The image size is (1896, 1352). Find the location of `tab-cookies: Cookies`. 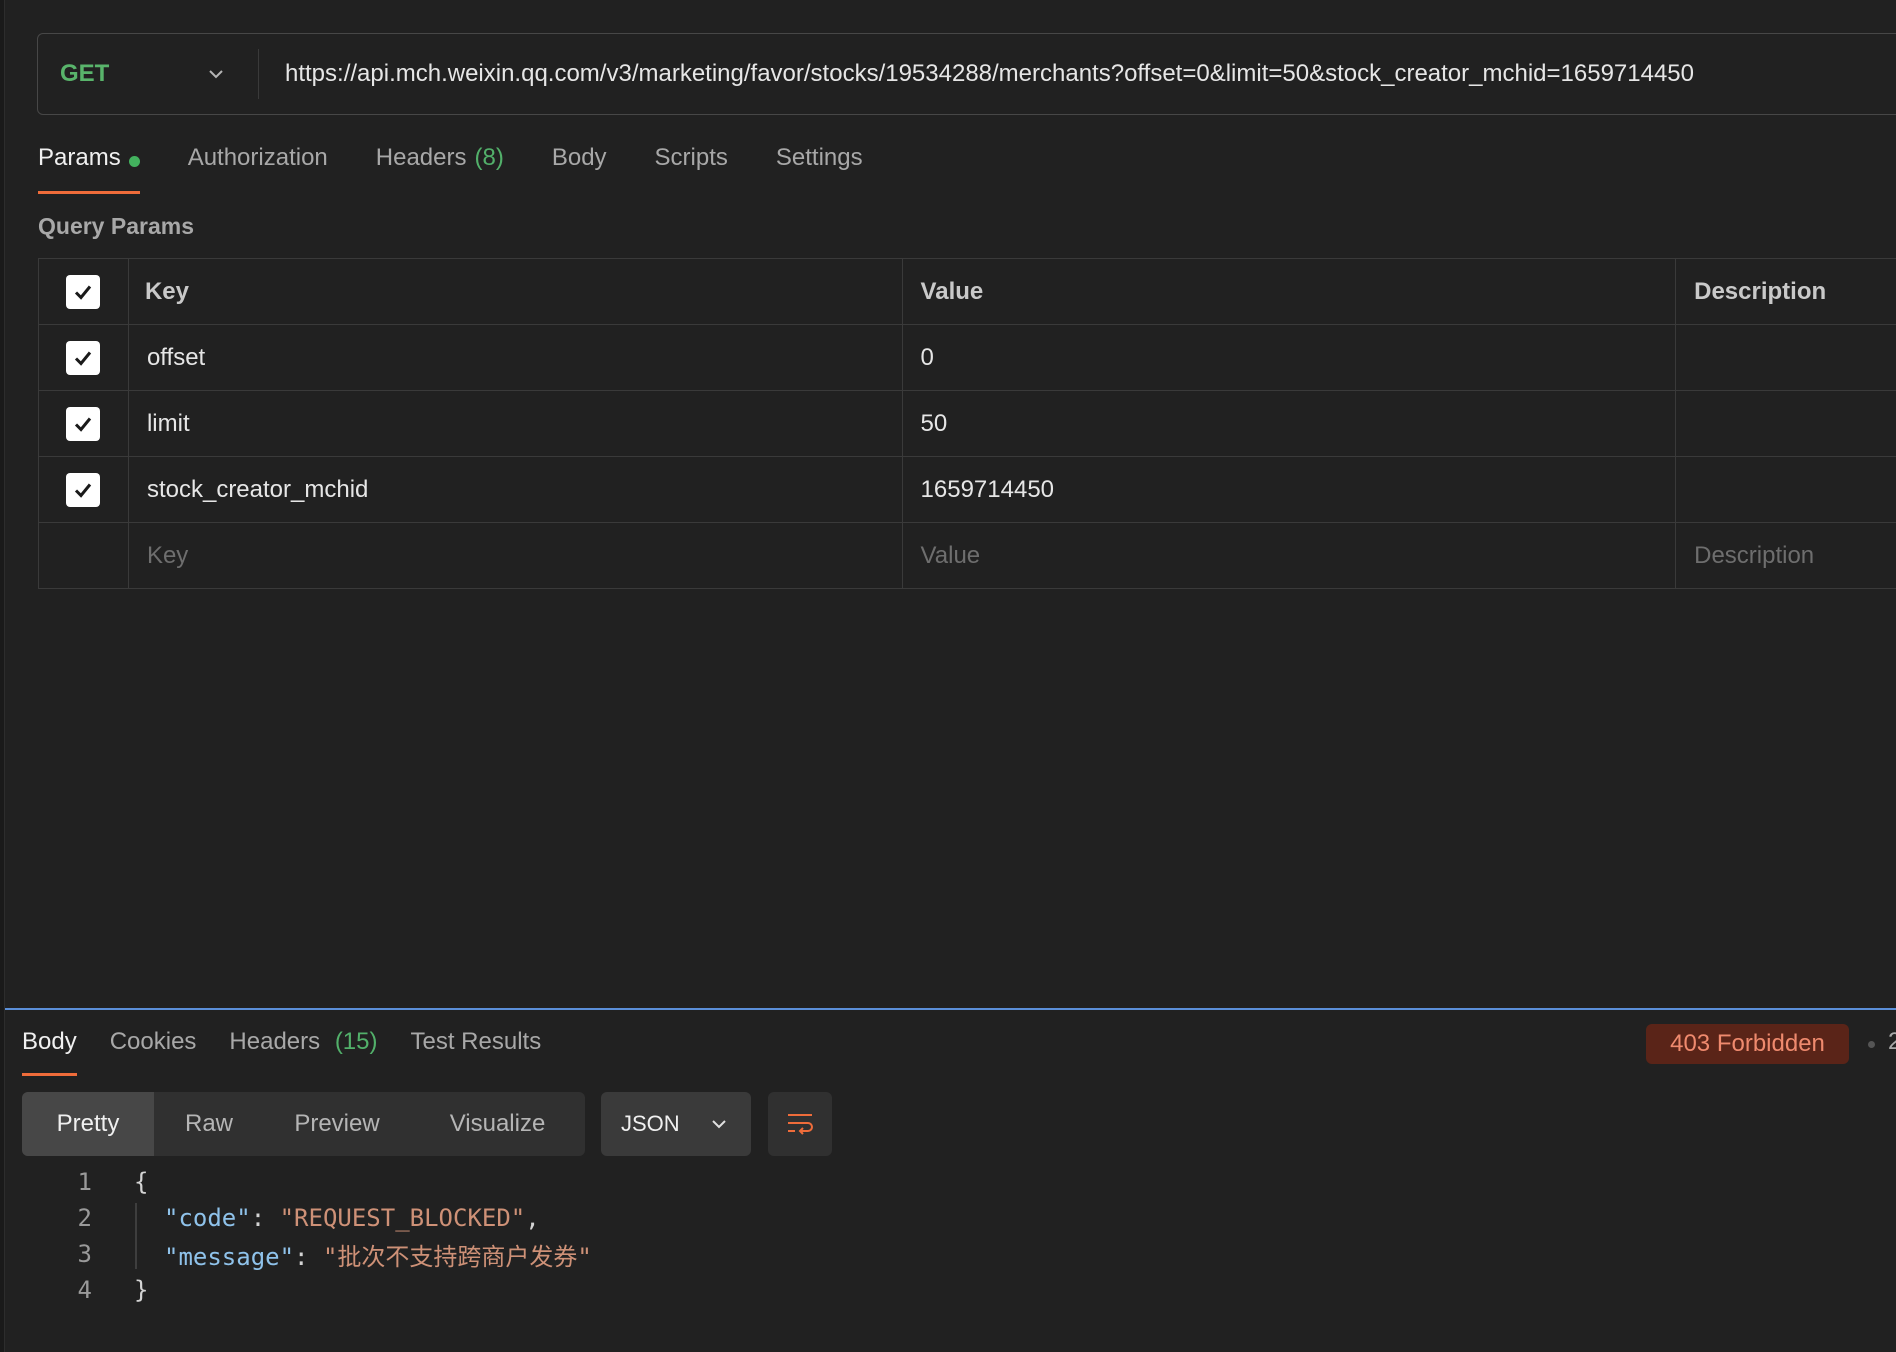

tab-cookies: Cookies is located at coordinates (153, 1052).